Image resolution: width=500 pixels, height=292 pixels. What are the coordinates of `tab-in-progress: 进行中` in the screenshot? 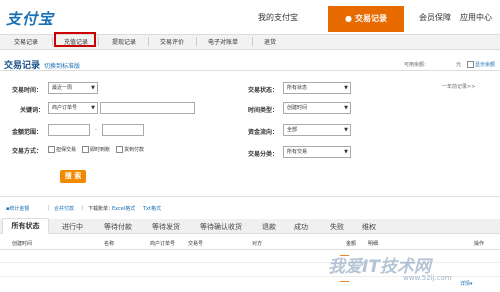 It's located at (72, 227).